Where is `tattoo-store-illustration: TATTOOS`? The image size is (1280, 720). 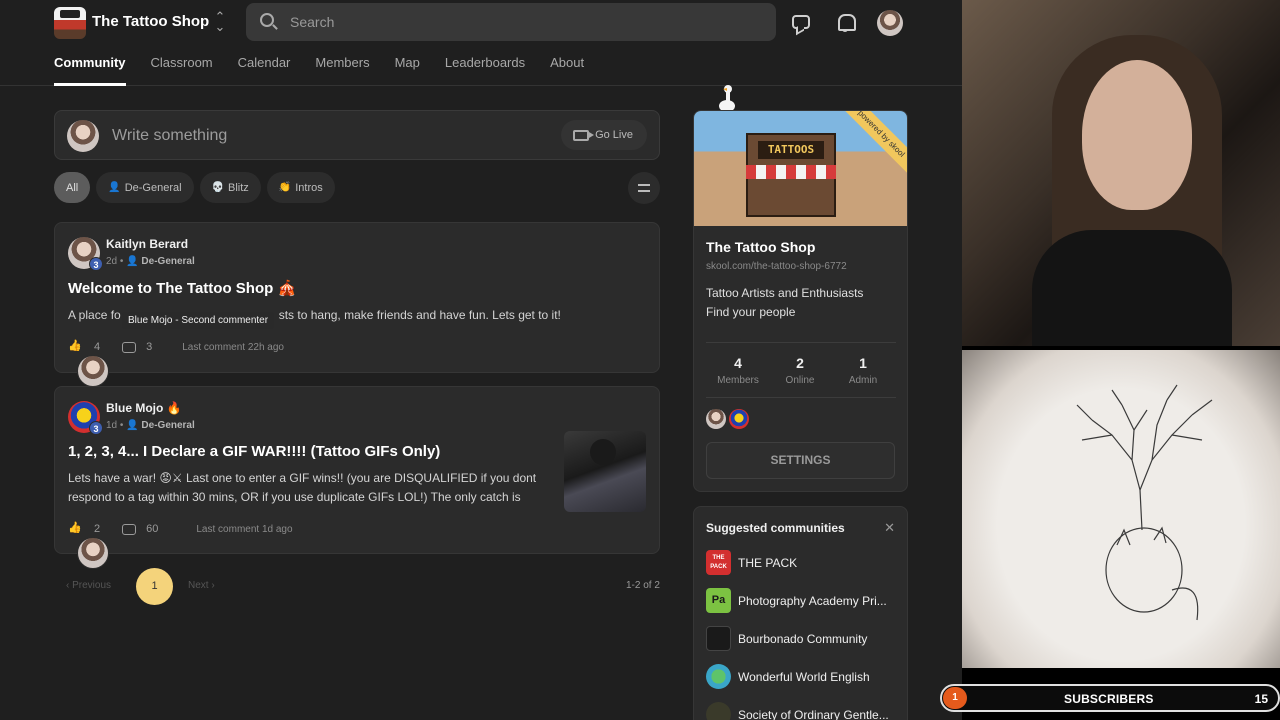 tattoo-store-illustration: TATTOOS is located at coordinates (791, 175).